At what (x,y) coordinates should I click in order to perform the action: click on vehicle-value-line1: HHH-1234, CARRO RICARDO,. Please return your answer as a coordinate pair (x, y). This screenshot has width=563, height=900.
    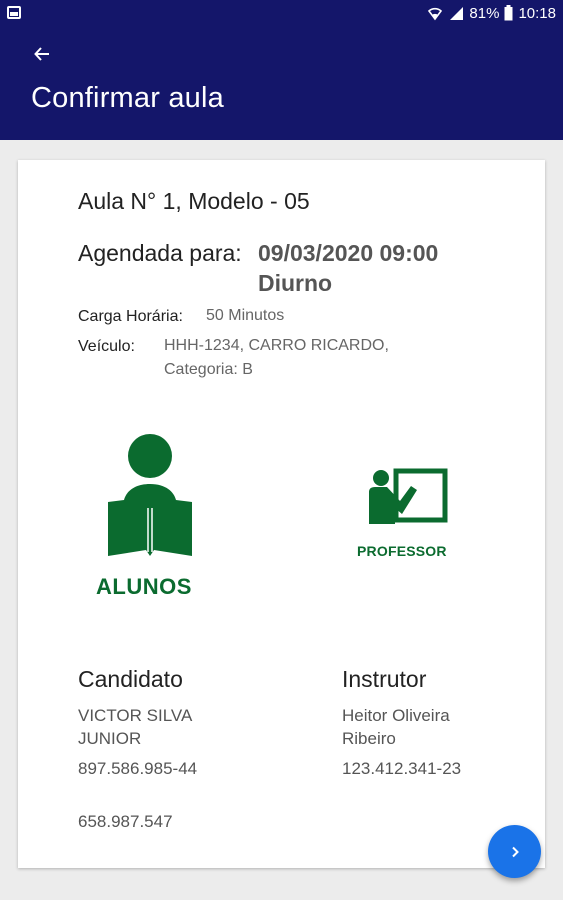
    Looking at the image, I should click on (276, 345).